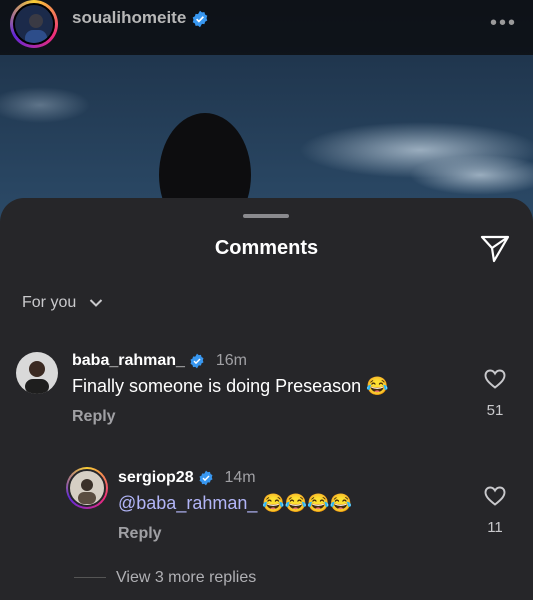 Image resolution: width=533 pixels, height=600 pixels. I want to click on comment-timestamp: 14m, so click(240, 477).